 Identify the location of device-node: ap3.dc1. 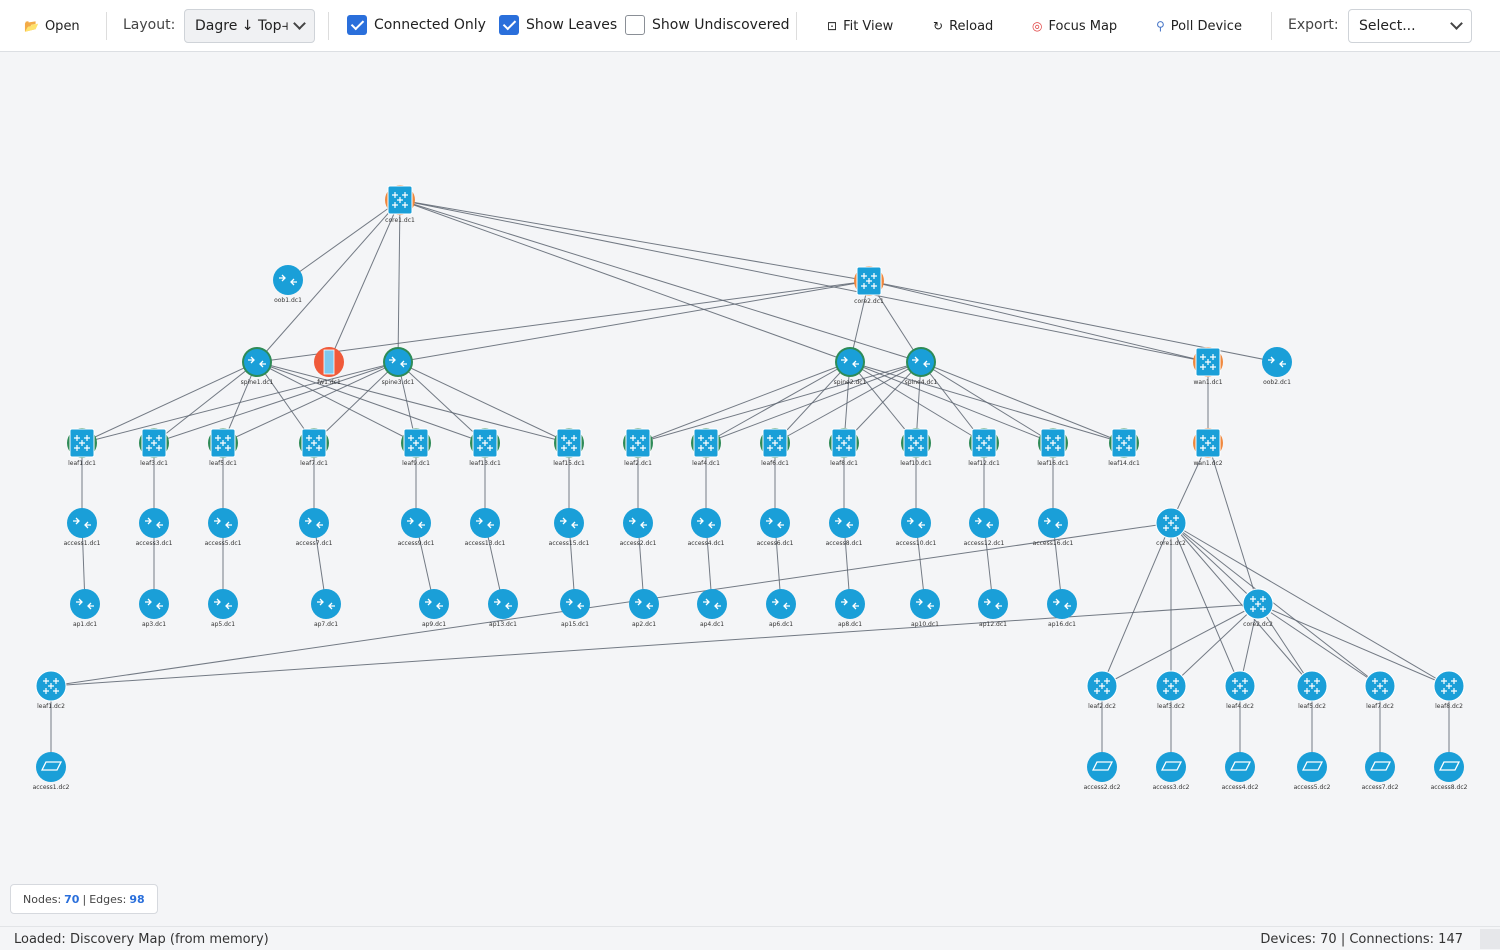
(154, 608).